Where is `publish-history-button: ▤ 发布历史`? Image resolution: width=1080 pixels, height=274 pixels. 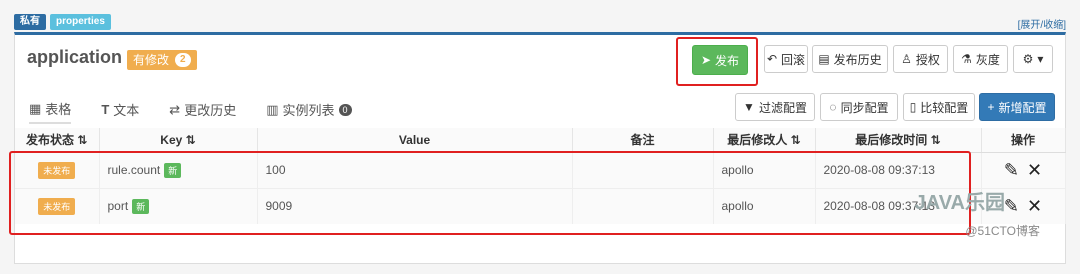 publish-history-button: ▤ 发布历史 is located at coordinates (850, 59).